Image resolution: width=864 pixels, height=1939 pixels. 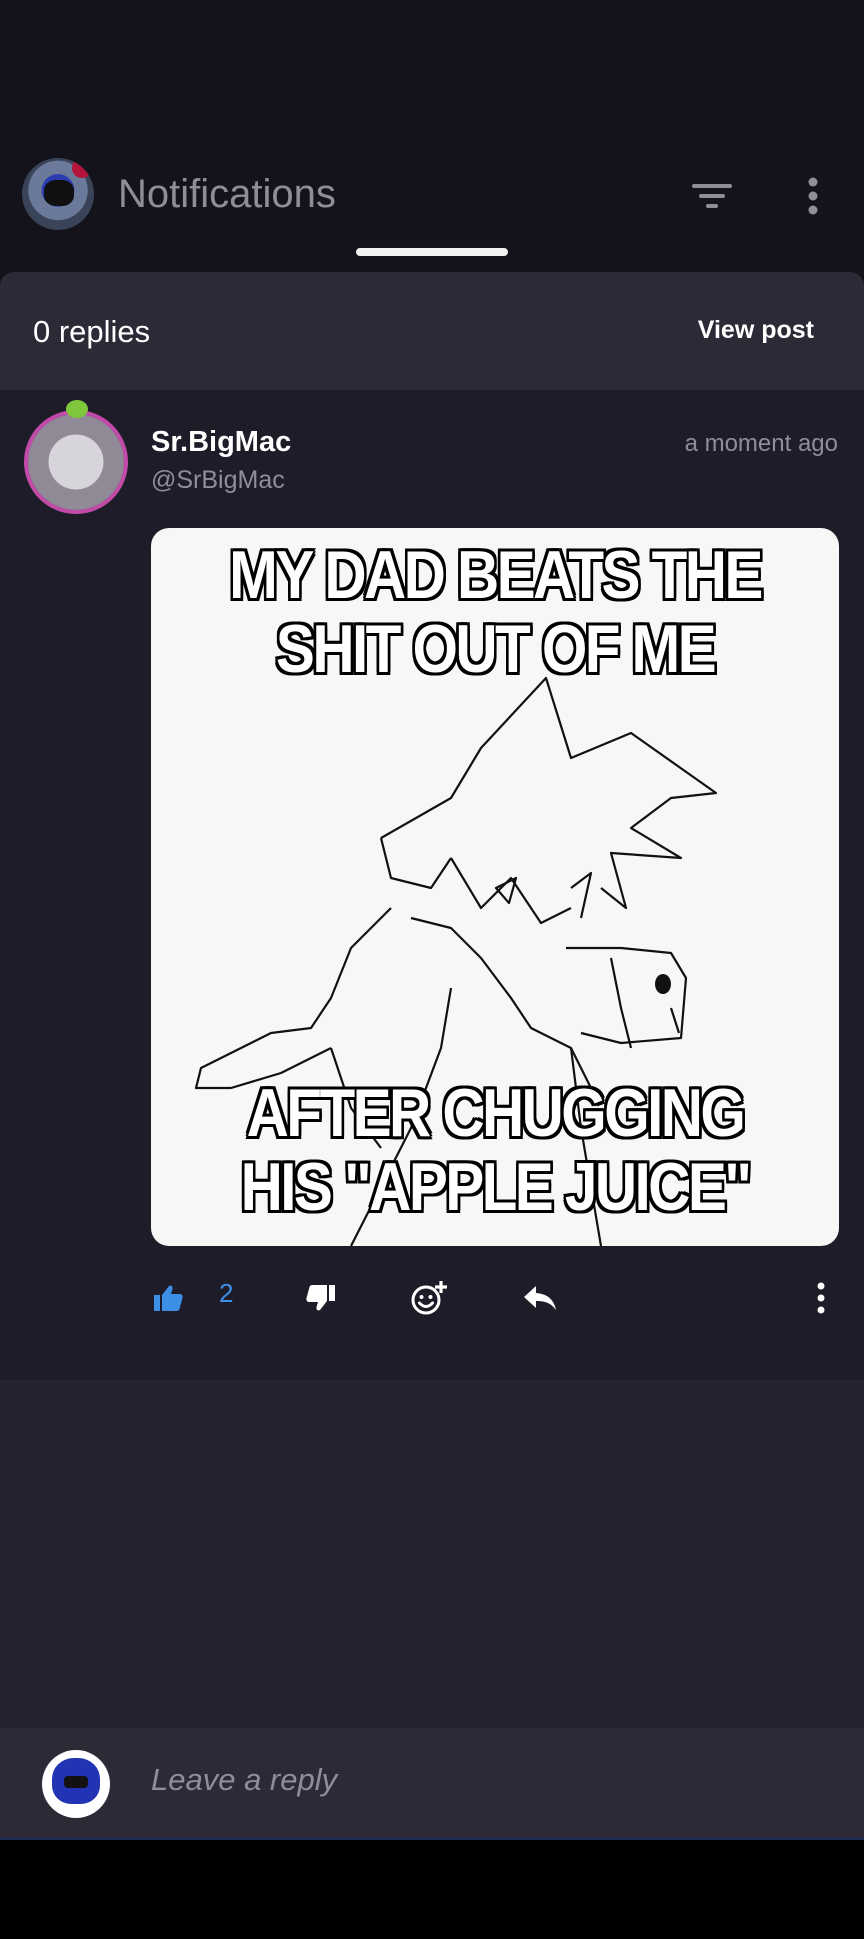 What do you see at coordinates (432, 331) in the screenshot?
I see `sheet-header: 0 replies View post` at bounding box center [432, 331].